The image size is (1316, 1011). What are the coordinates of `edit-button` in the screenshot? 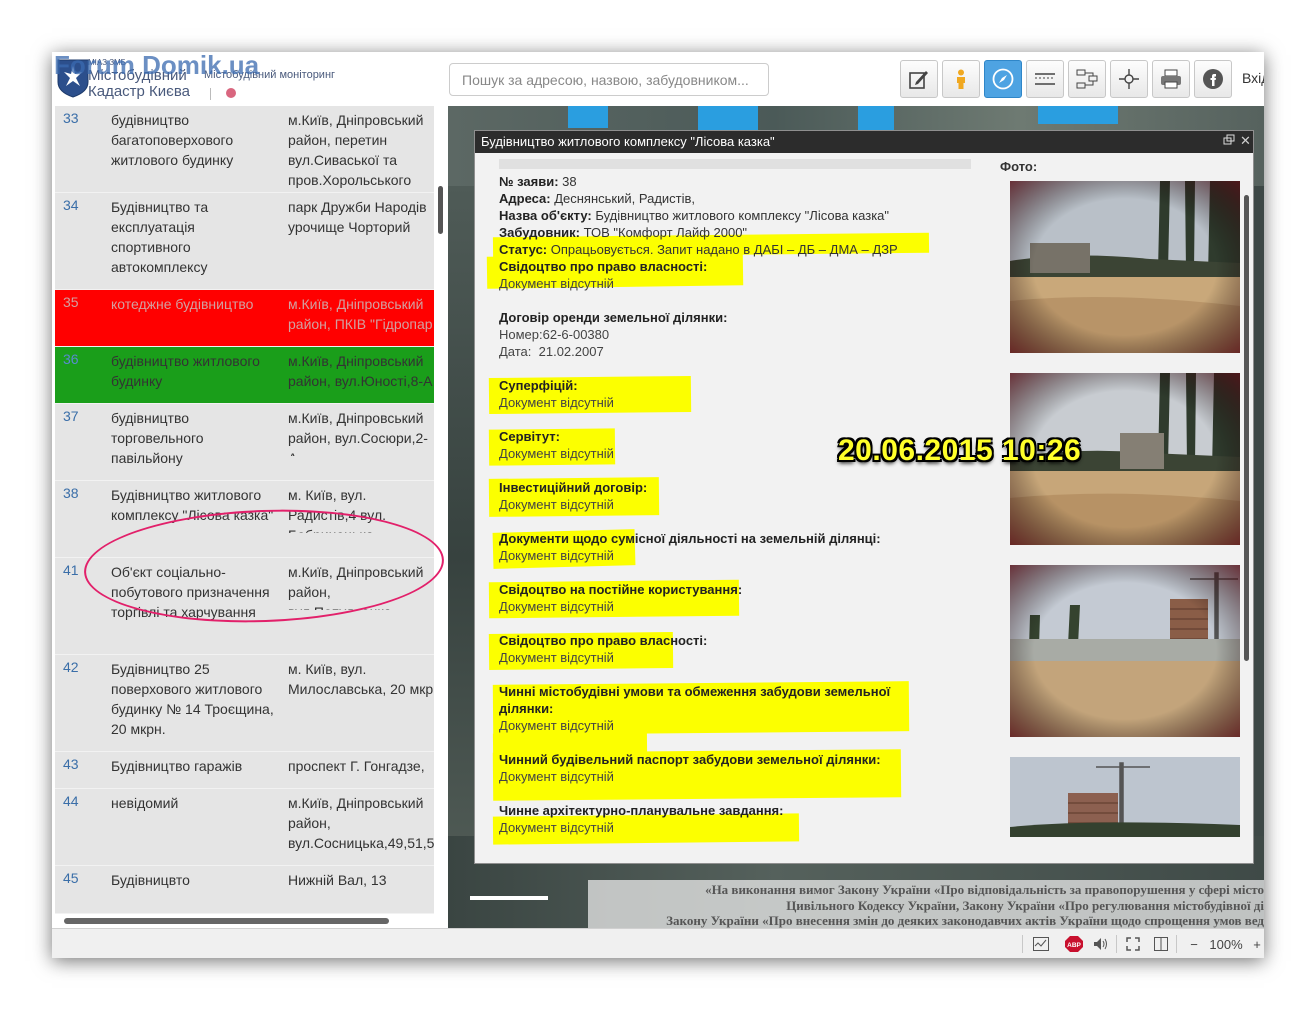 It's located at (919, 79).